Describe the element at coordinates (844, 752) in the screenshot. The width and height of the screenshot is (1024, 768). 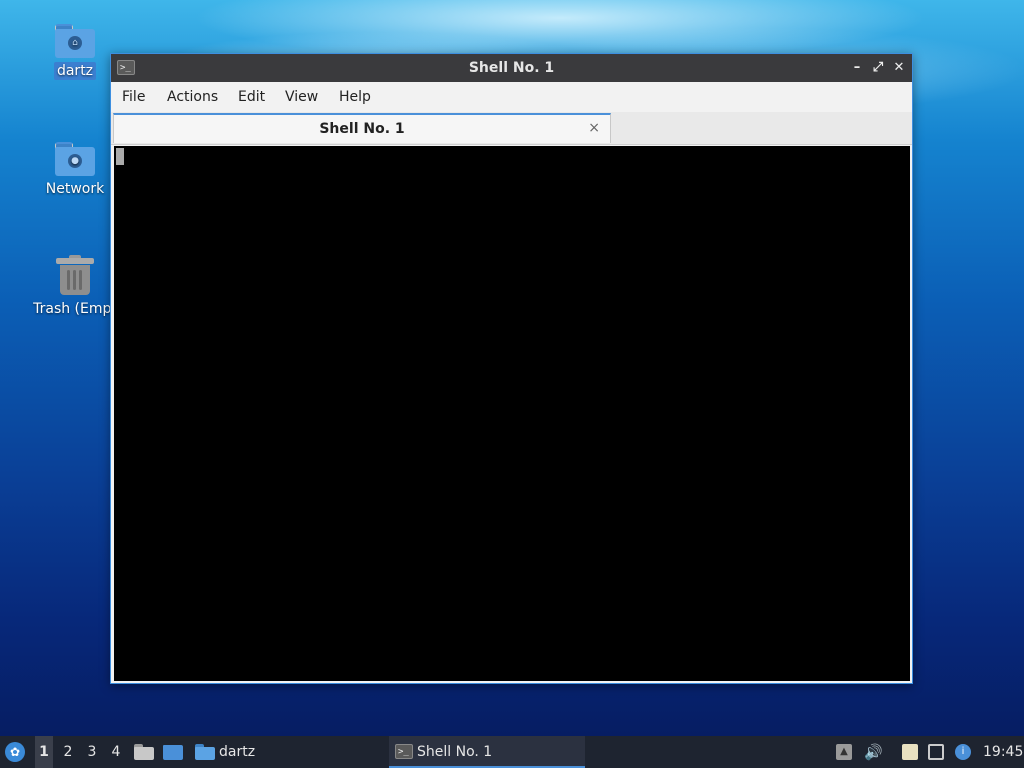
I see `upload-icon: ▲` at that location.